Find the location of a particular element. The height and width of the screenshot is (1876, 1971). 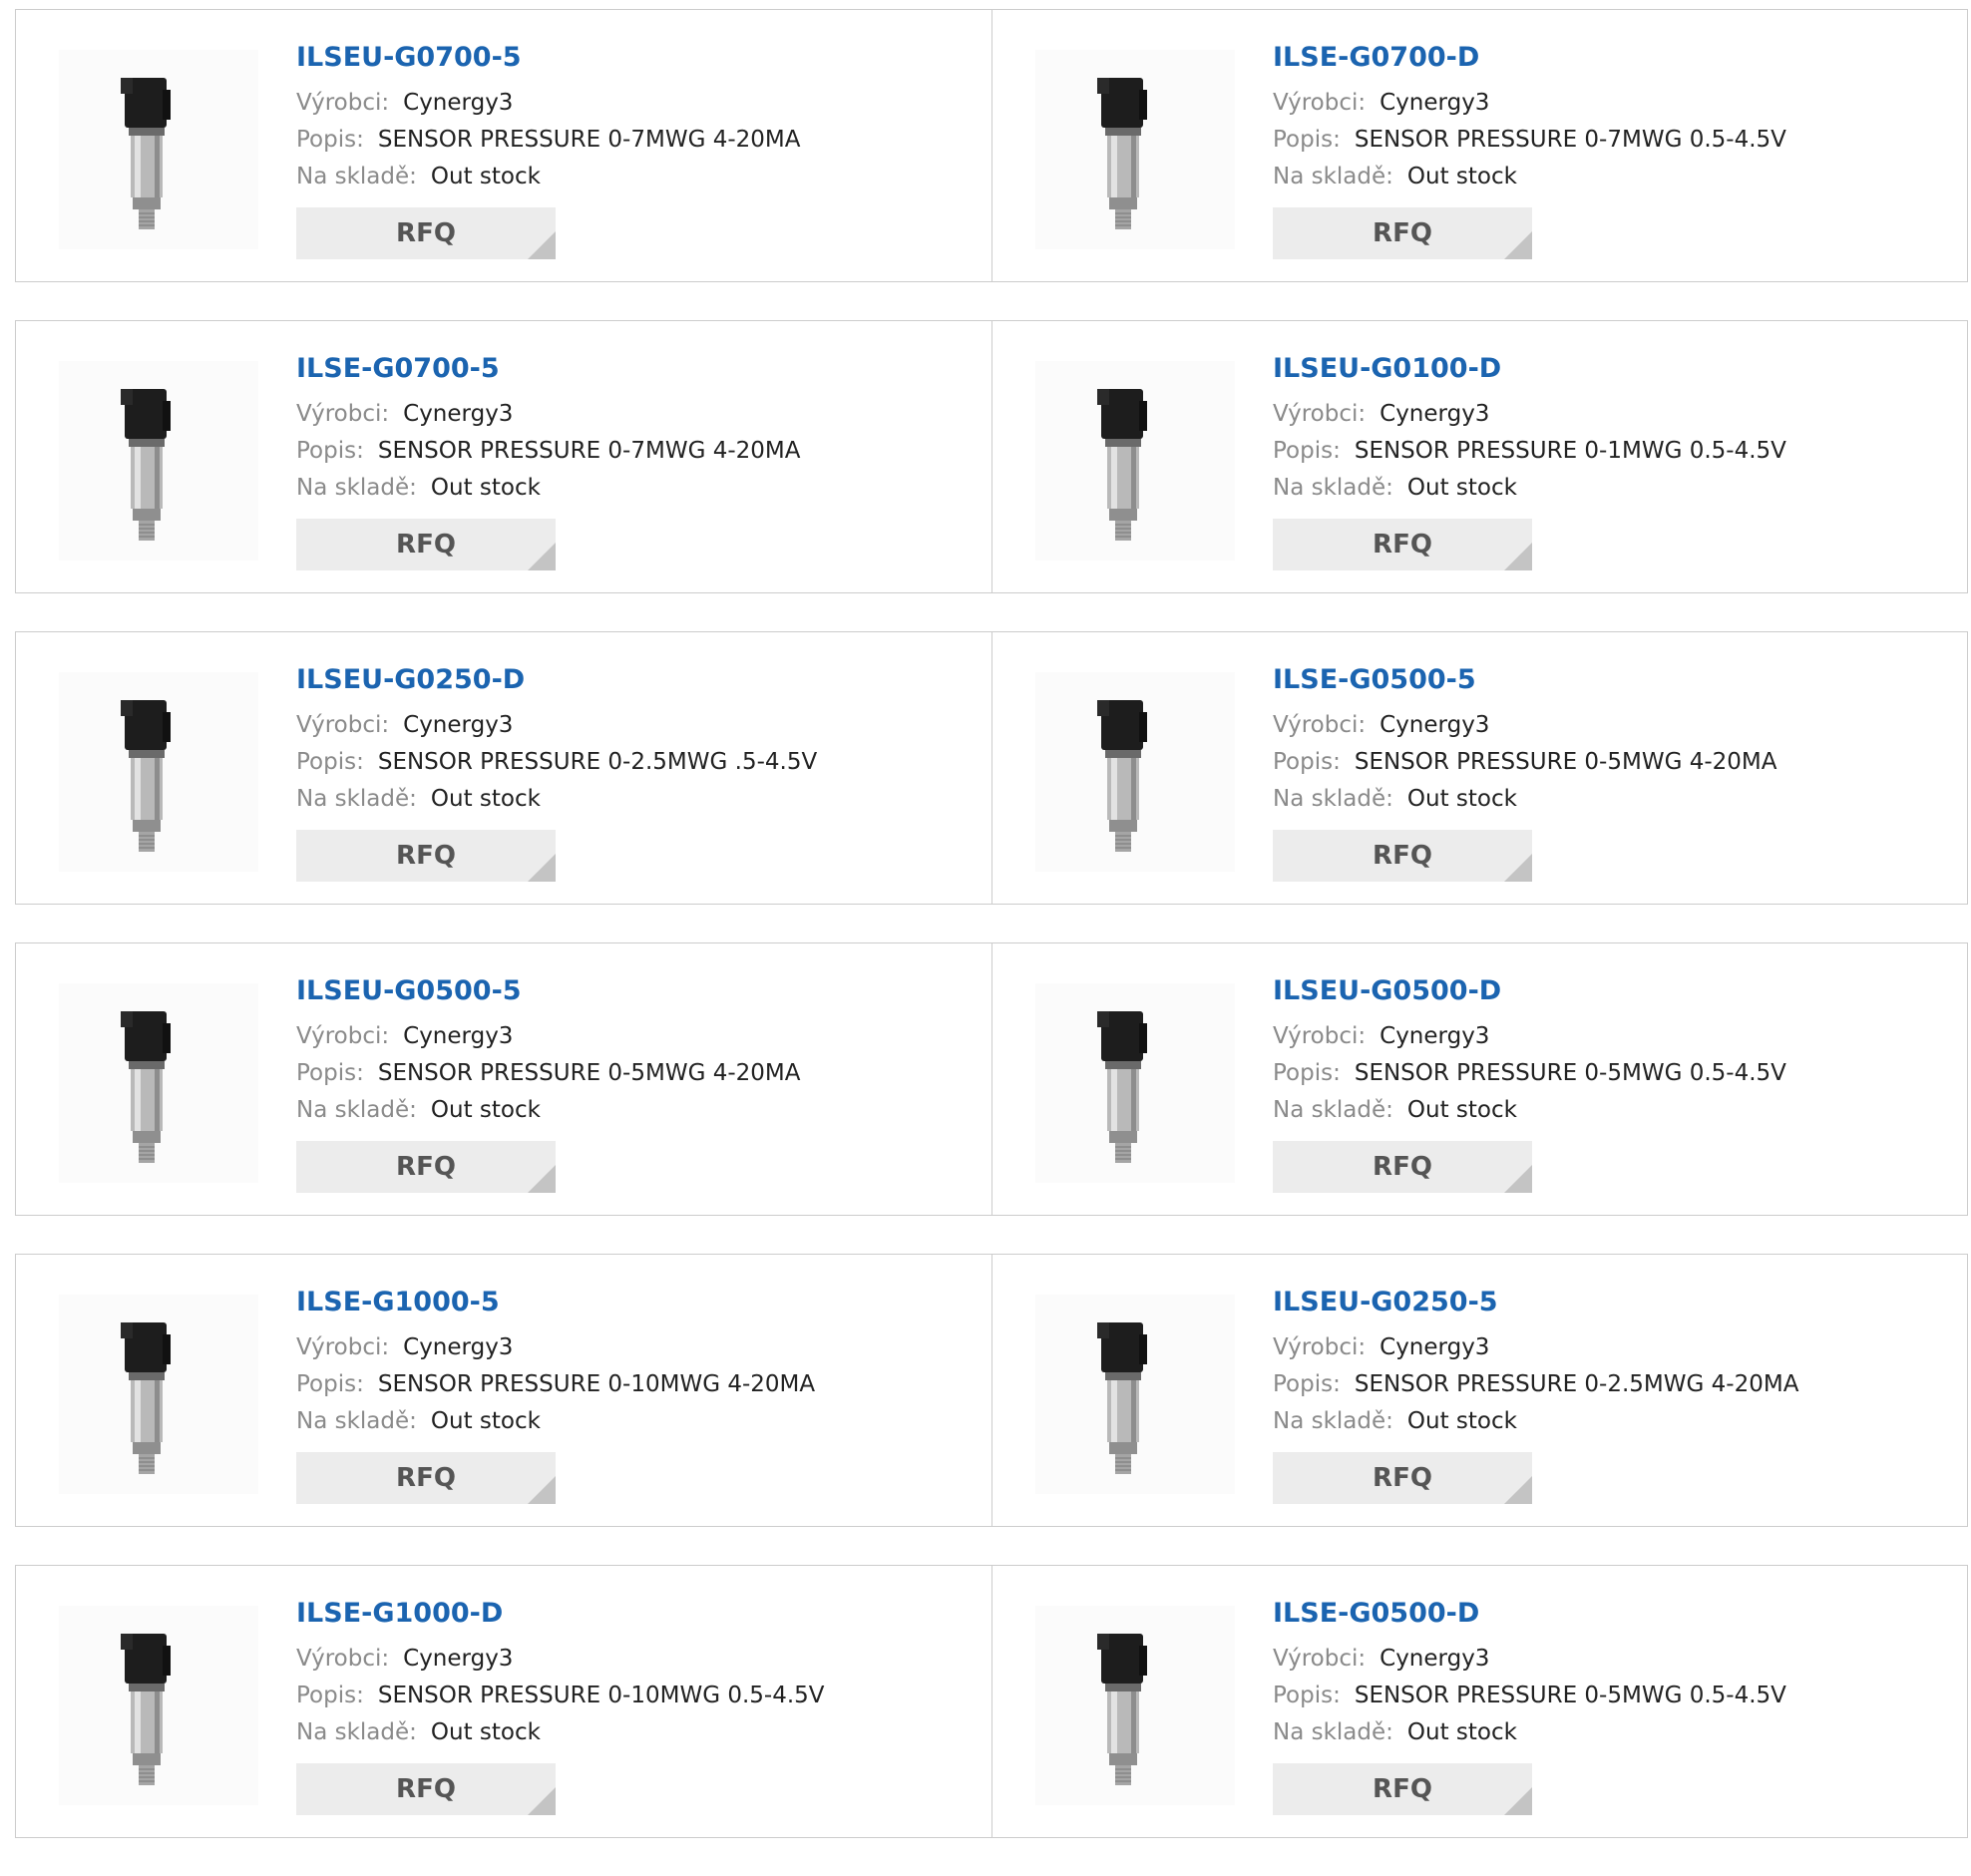

part-number-link: ILSE-G0700-D is located at coordinates (1615, 58).